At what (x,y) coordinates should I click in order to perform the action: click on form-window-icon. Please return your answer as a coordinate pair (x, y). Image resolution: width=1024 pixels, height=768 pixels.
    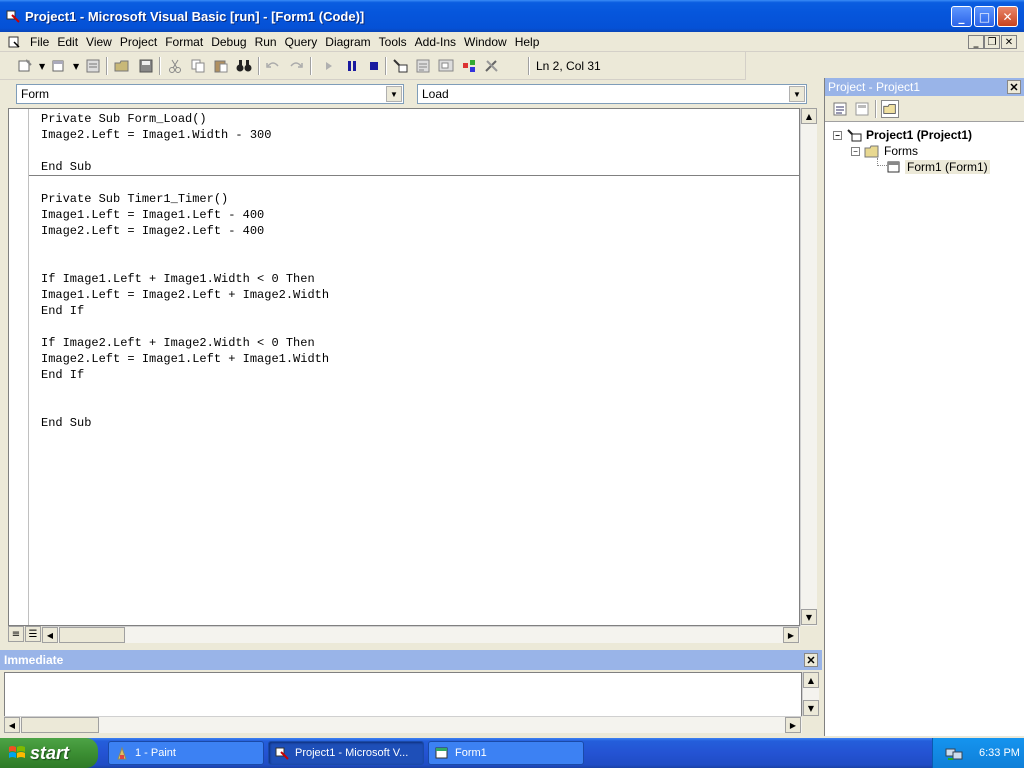
    Looking at the image, I should click on (441, 753).